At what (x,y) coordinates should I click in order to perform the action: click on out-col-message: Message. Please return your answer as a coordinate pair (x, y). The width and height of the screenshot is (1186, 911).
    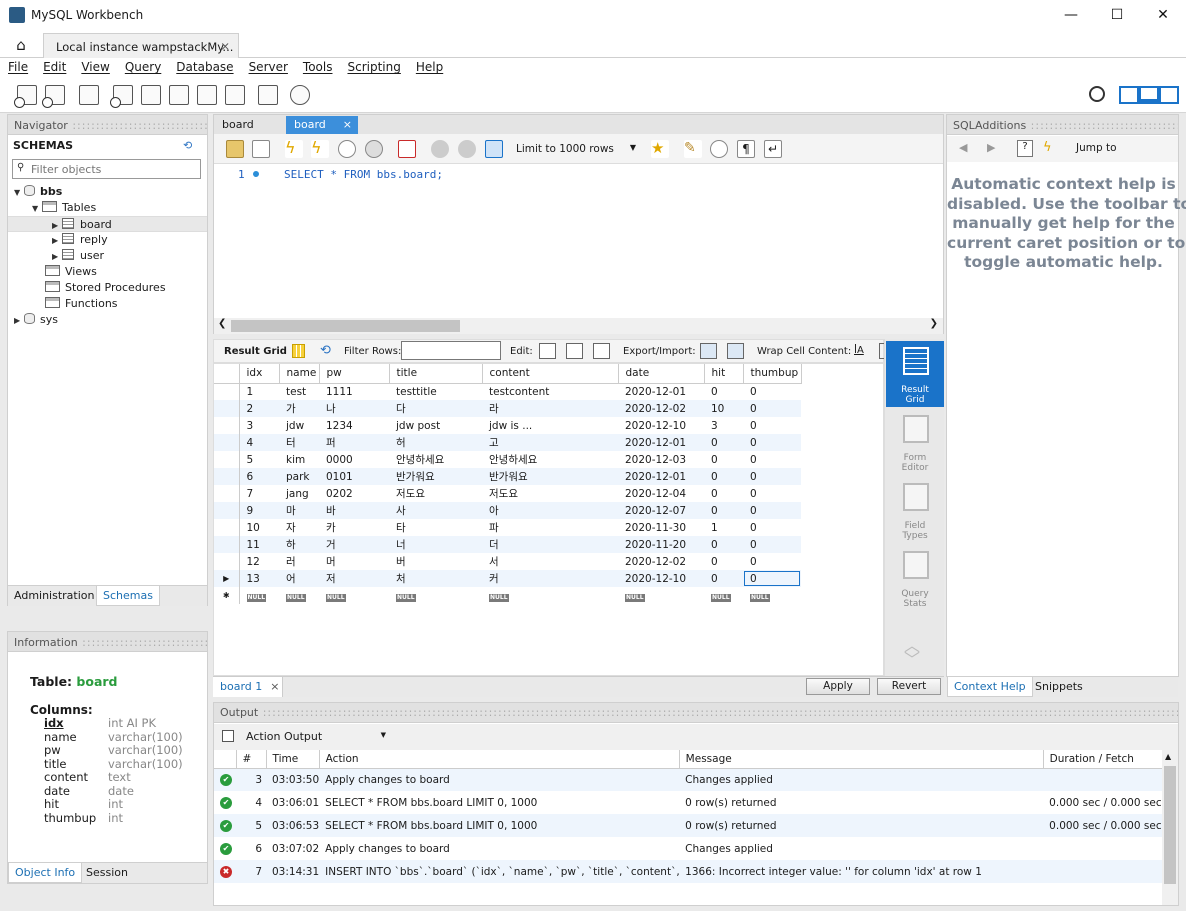
    Looking at the image, I should click on (861, 759).